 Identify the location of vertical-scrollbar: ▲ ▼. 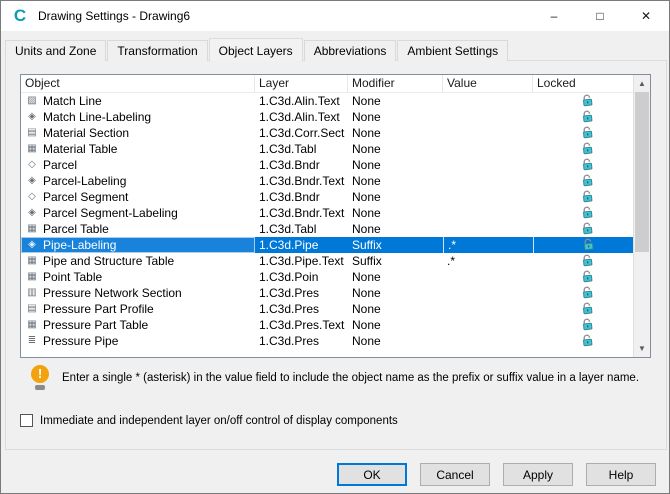
(641, 216).